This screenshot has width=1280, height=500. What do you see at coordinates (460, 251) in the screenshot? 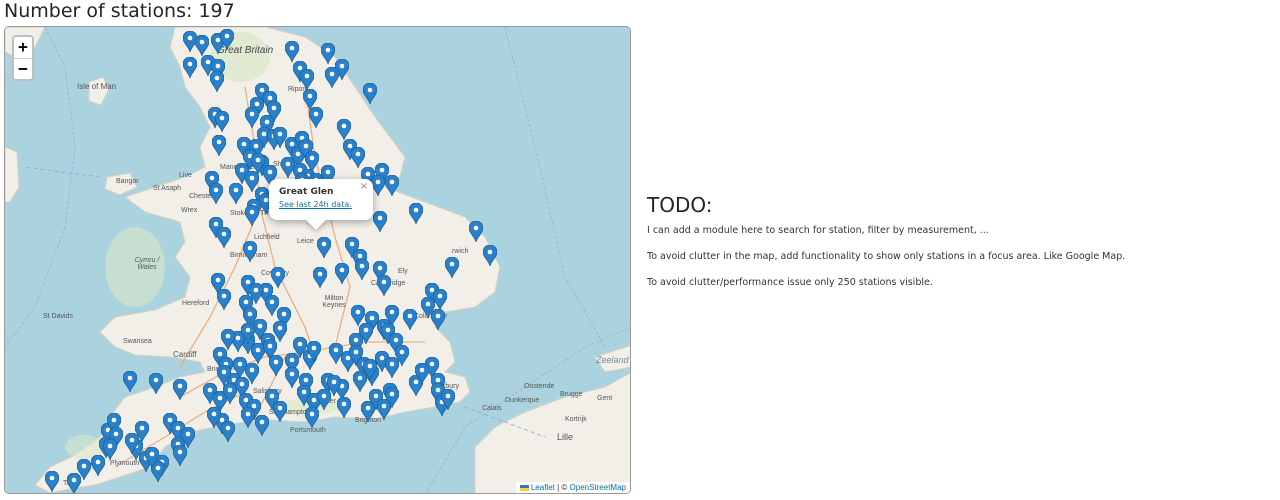
I see `map-label-norwich: rwich` at bounding box center [460, 251].